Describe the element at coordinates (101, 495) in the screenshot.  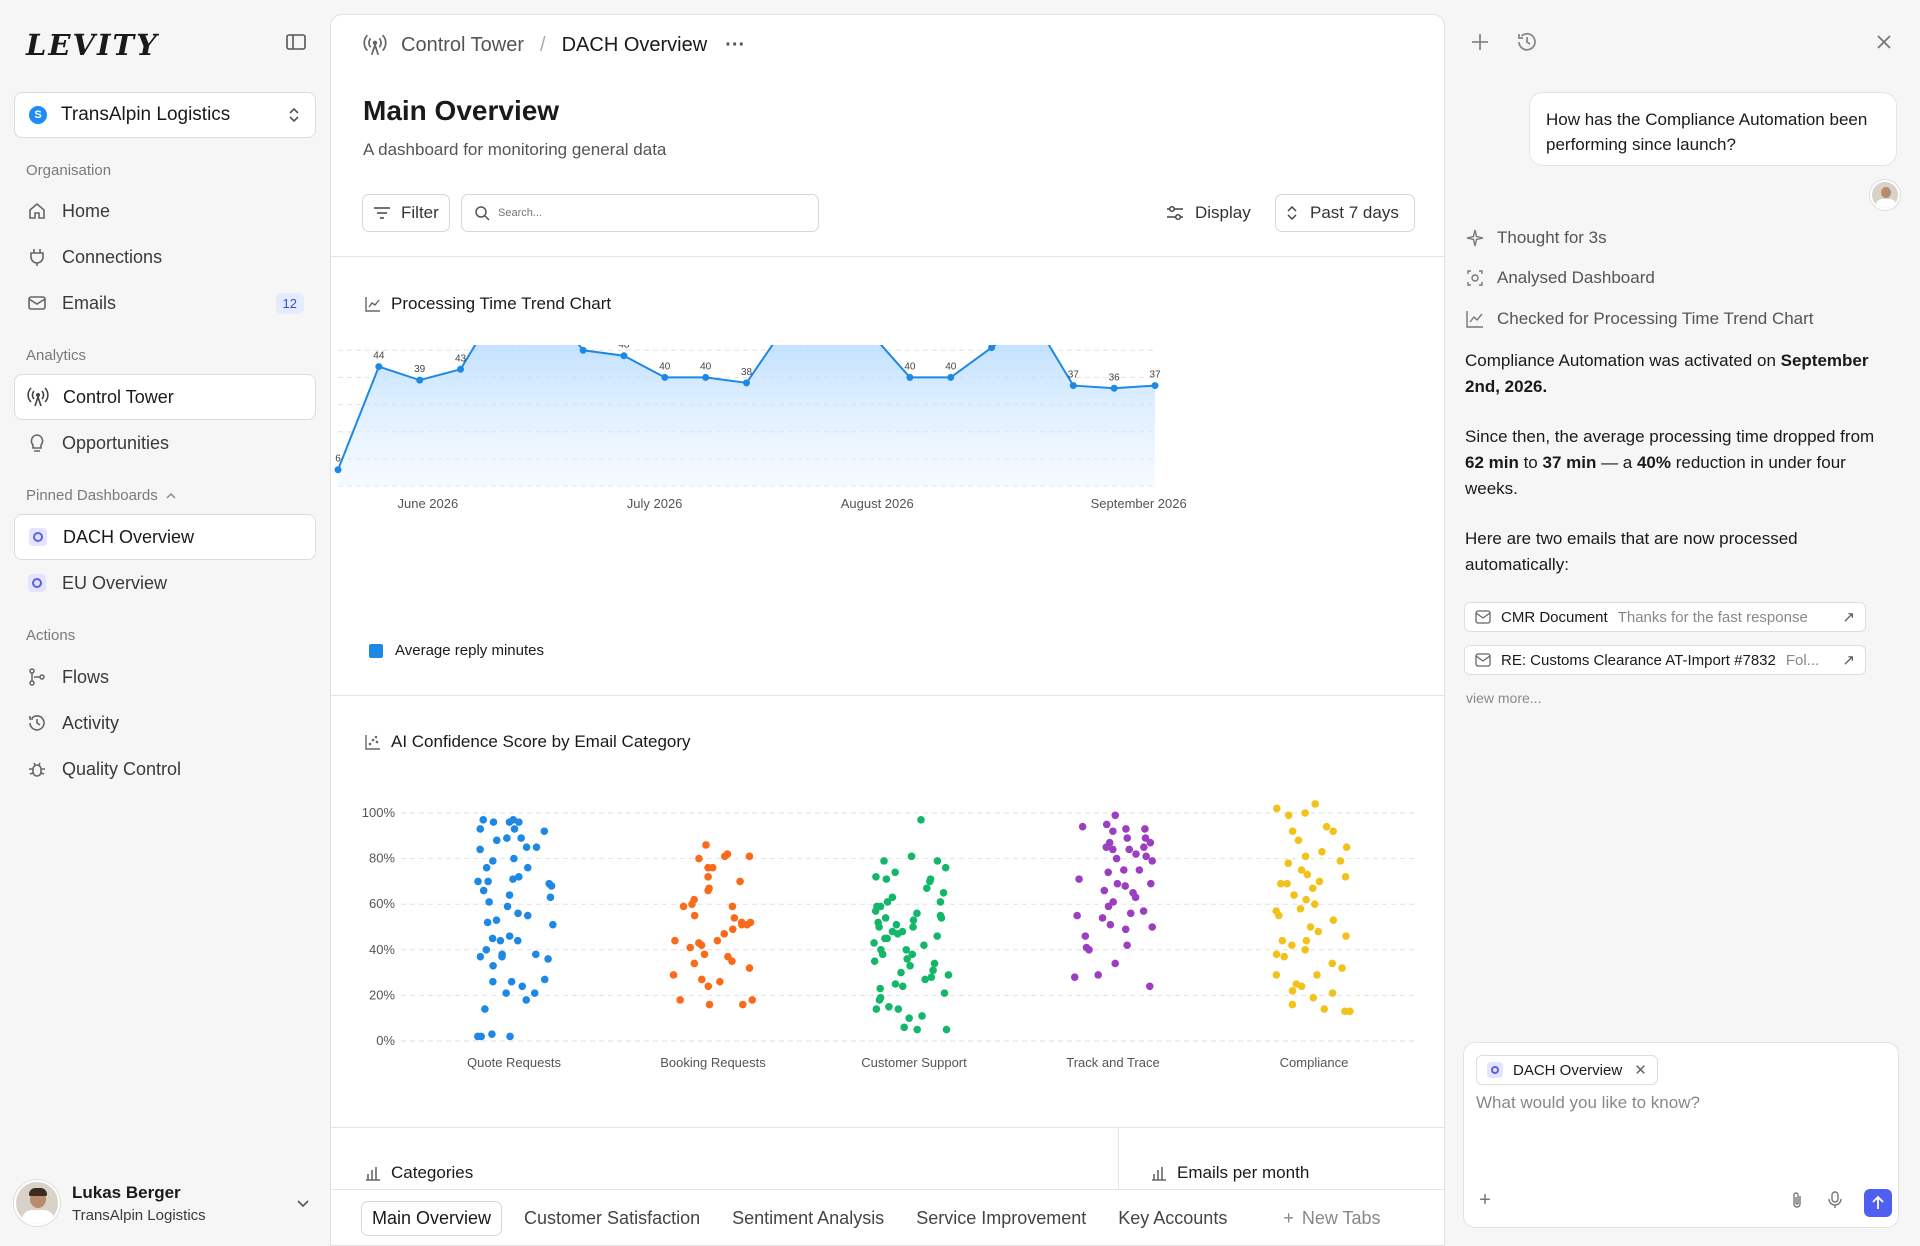
I see `section-pinned: Pinned Dashboards` at that location.